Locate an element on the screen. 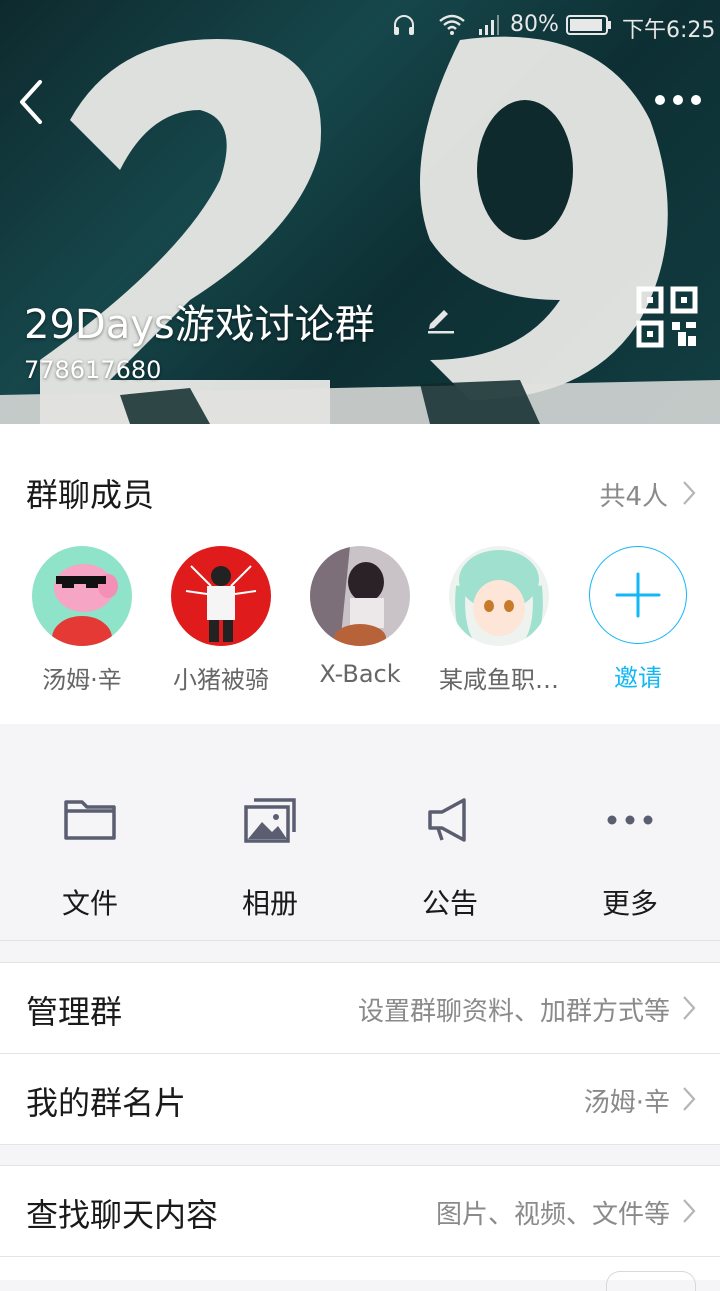 The height and width of the screenshot is (1291, 720). group-name: 29Days游戏讨论群 is located at coordinates (199, 325).